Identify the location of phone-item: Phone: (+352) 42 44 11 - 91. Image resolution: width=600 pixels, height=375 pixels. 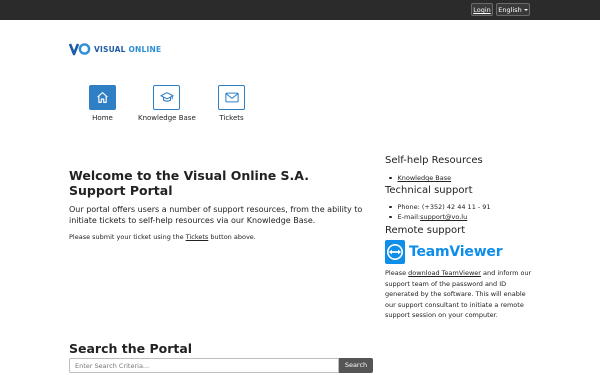
(438, 207).